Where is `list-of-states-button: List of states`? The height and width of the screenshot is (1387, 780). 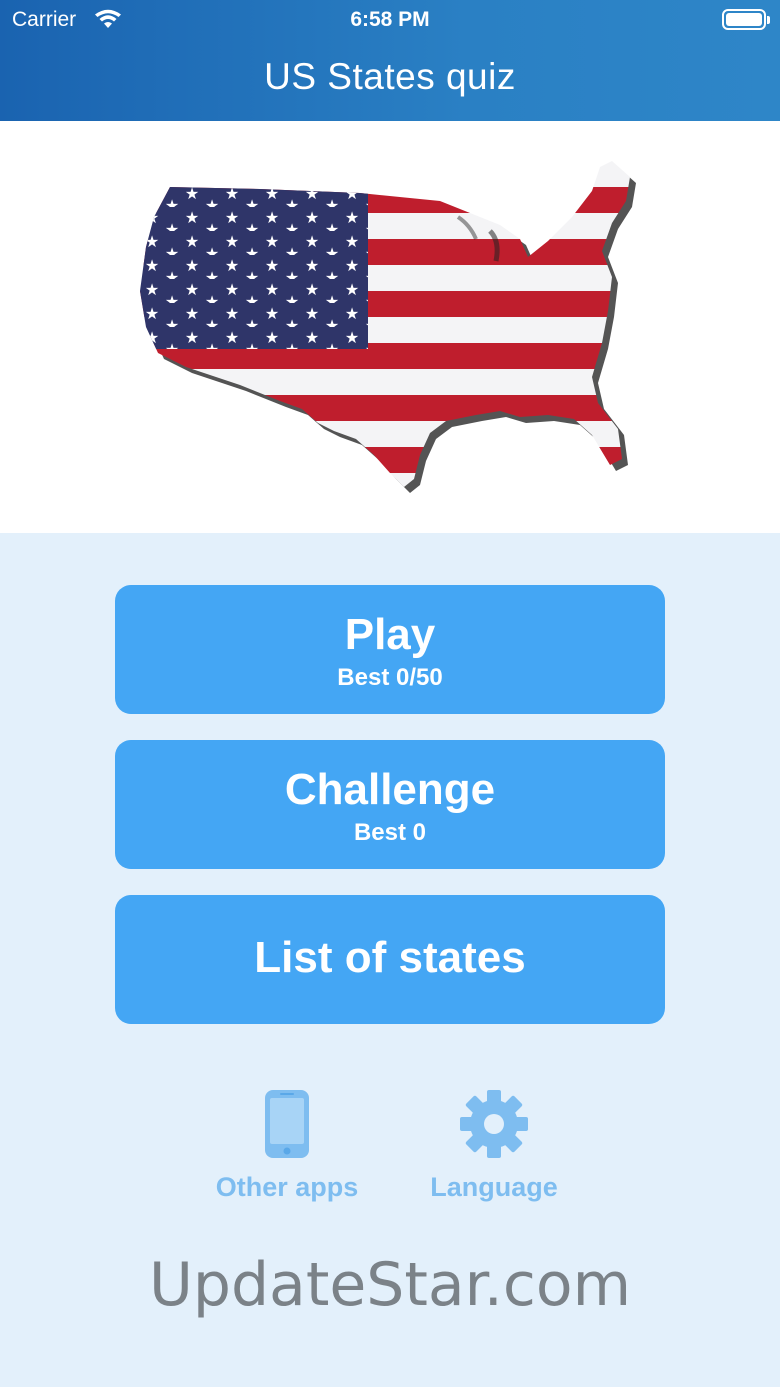
list-of-states-button: List of states is located at coordinates (390, 959).